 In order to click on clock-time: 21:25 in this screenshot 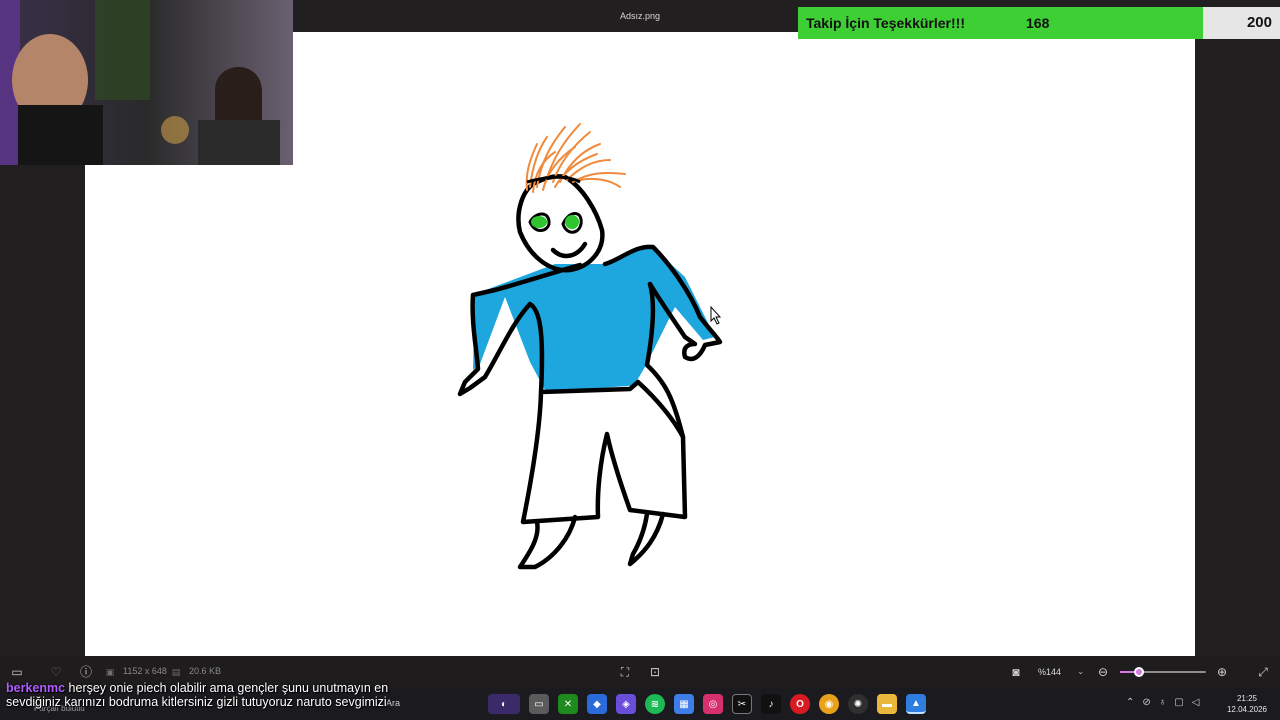, I will do `click(1247, 698)`.